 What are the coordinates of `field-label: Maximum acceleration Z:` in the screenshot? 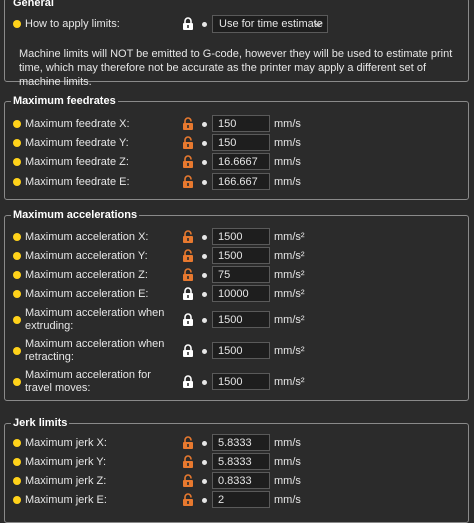 It's located at (86, 275).